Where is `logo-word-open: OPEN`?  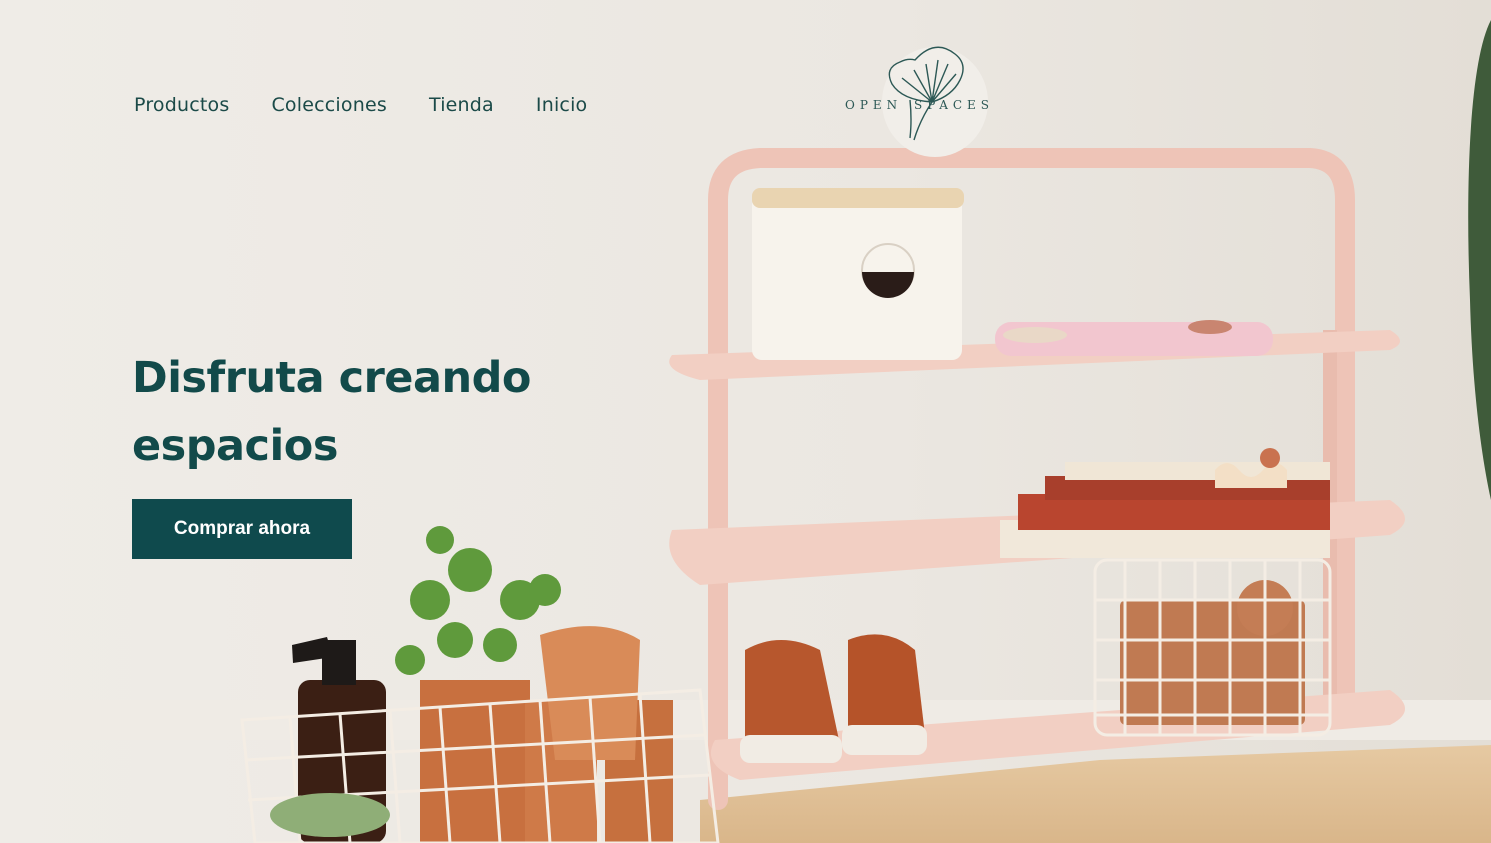 logo-word-open: OPEN is located at coordinates (874, 105).